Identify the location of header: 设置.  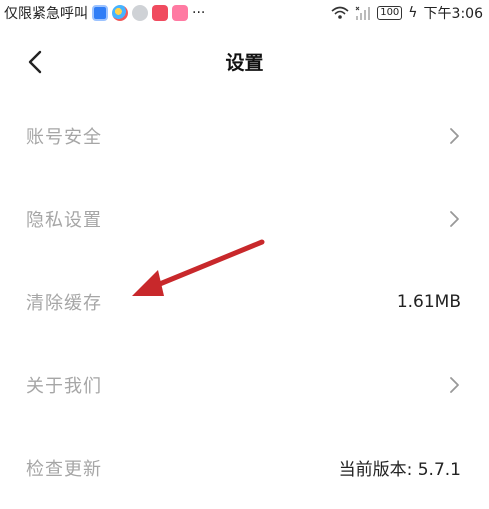
(244, 62).